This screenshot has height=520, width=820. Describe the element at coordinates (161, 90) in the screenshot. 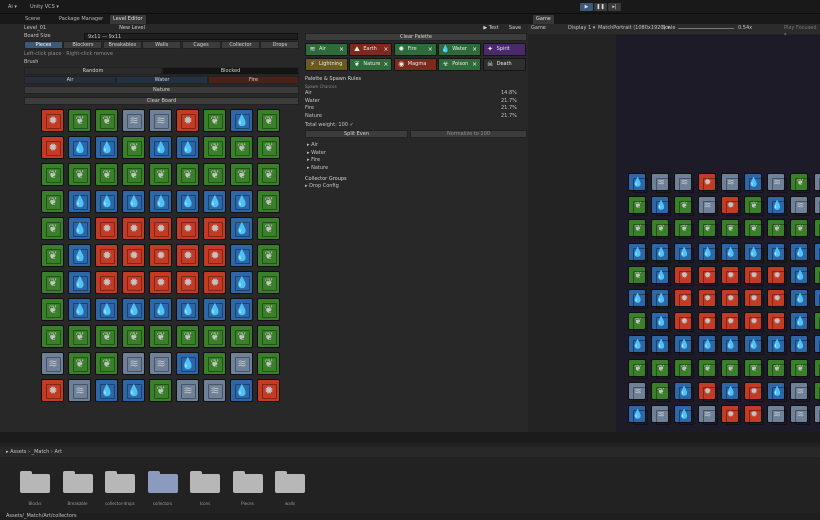

I see `nature-brush-button: Nature` at that location.